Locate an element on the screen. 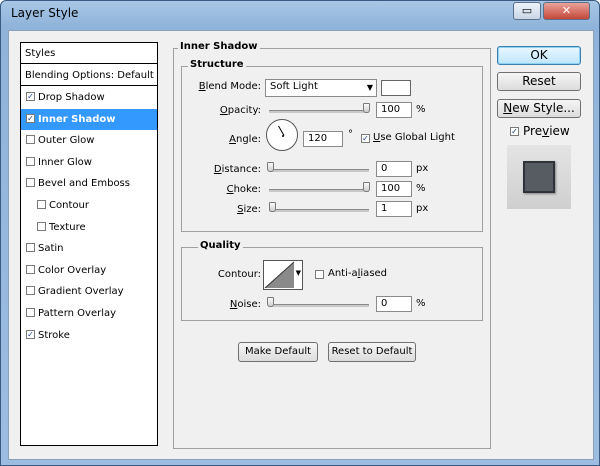  size-slider-thumb is located at coordinates (272, 207).